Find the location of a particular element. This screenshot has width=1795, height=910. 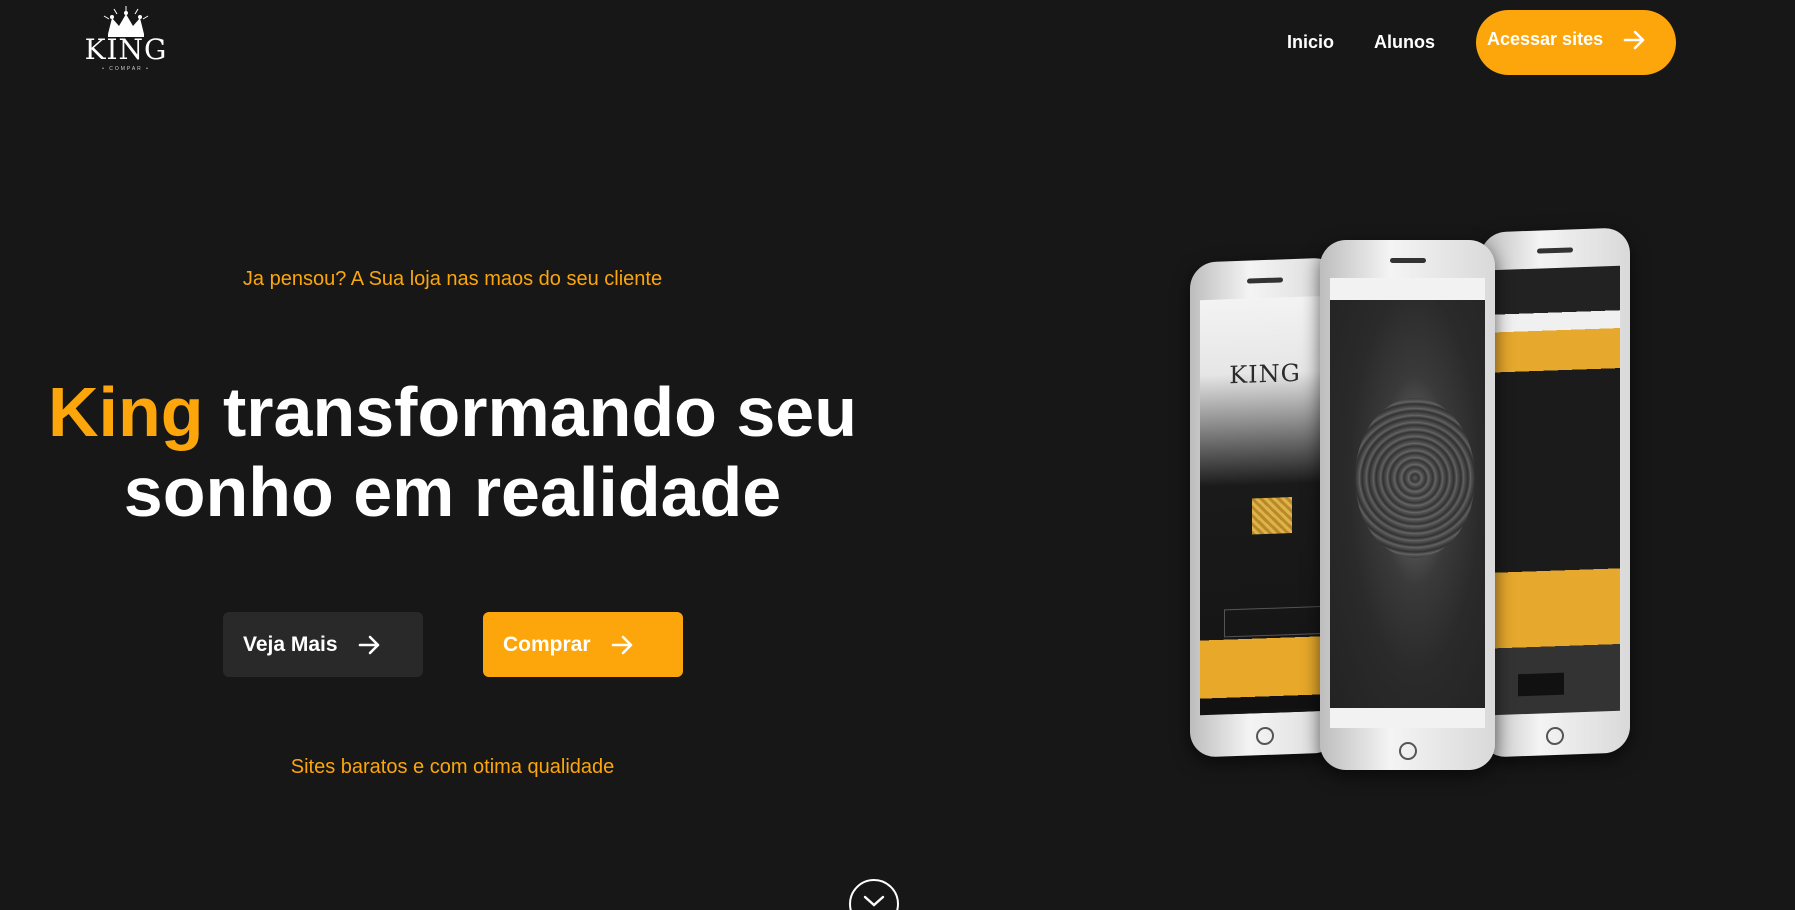

logo: KING • COMPAR • is located at coordinates (126, 43).